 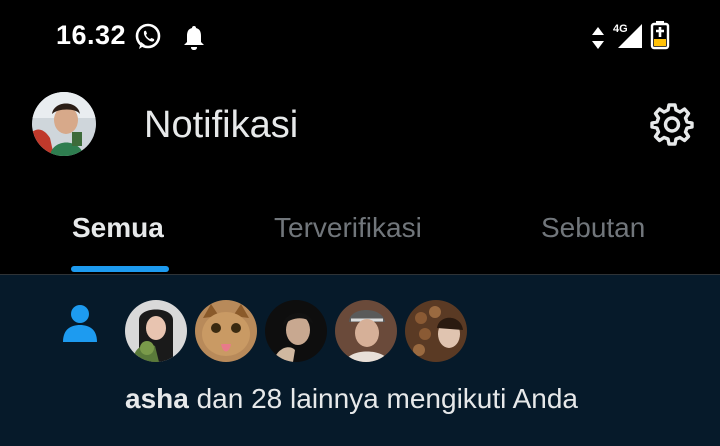 I want to click on whatsapp-icon, so click(x=148, y=36).